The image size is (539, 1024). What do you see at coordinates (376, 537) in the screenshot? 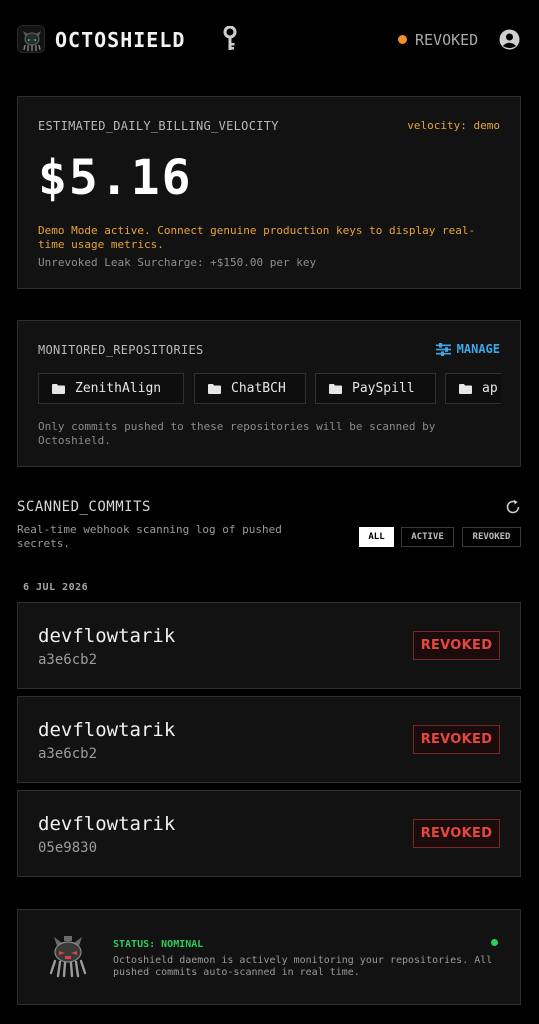
I see `filter-all-button: ALL` at bounding box center [376, 537].